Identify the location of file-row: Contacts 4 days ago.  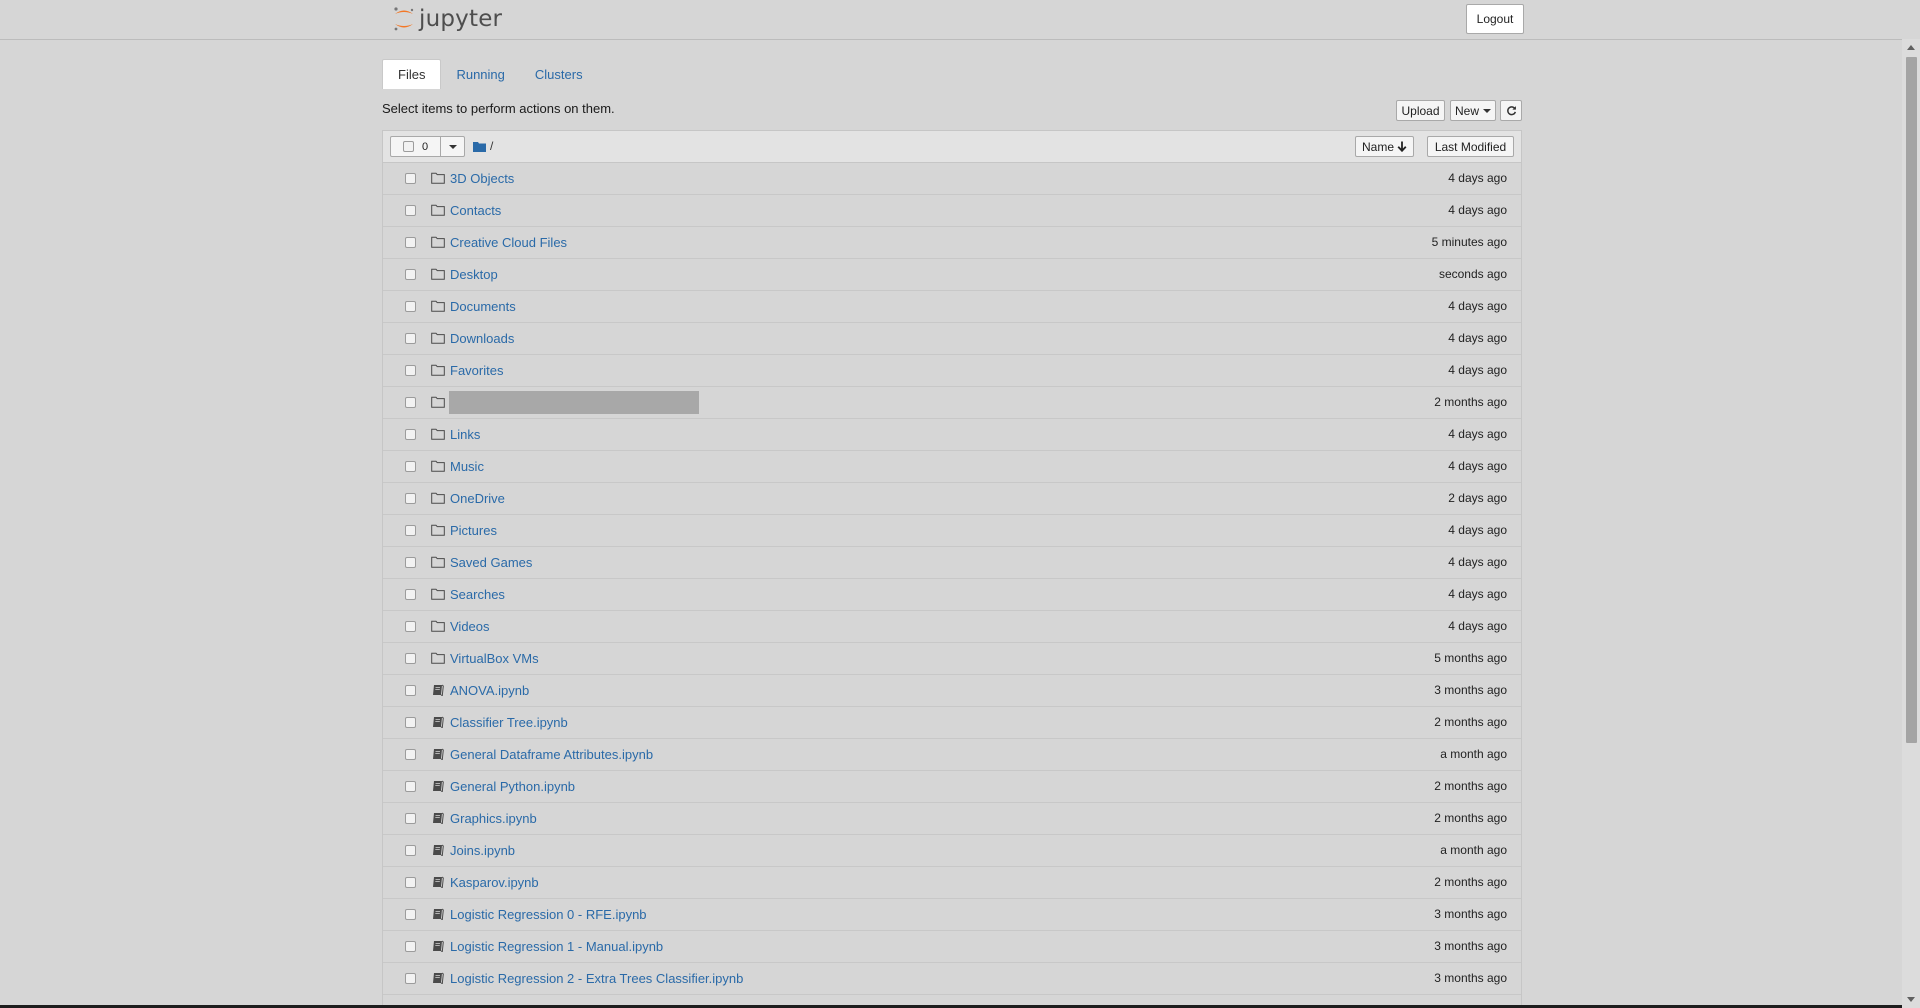
(952, 211).